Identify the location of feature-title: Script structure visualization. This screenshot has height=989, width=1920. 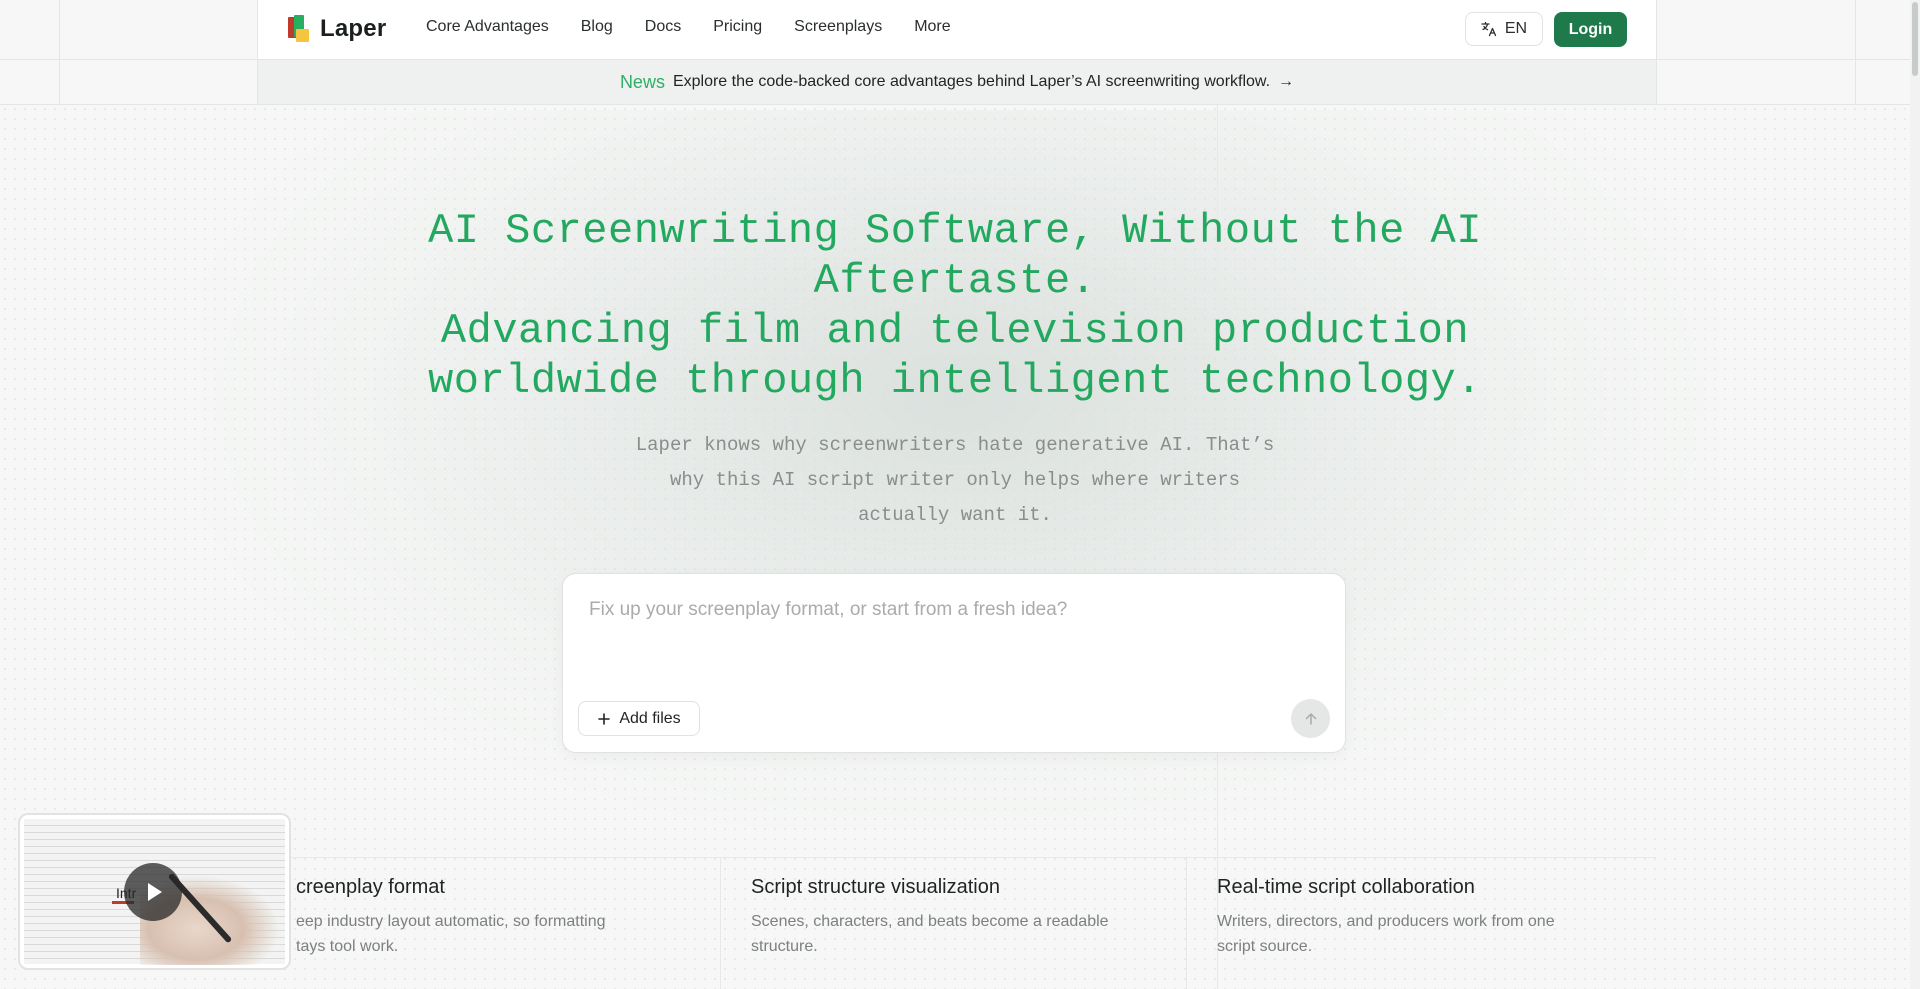
(875, 887).